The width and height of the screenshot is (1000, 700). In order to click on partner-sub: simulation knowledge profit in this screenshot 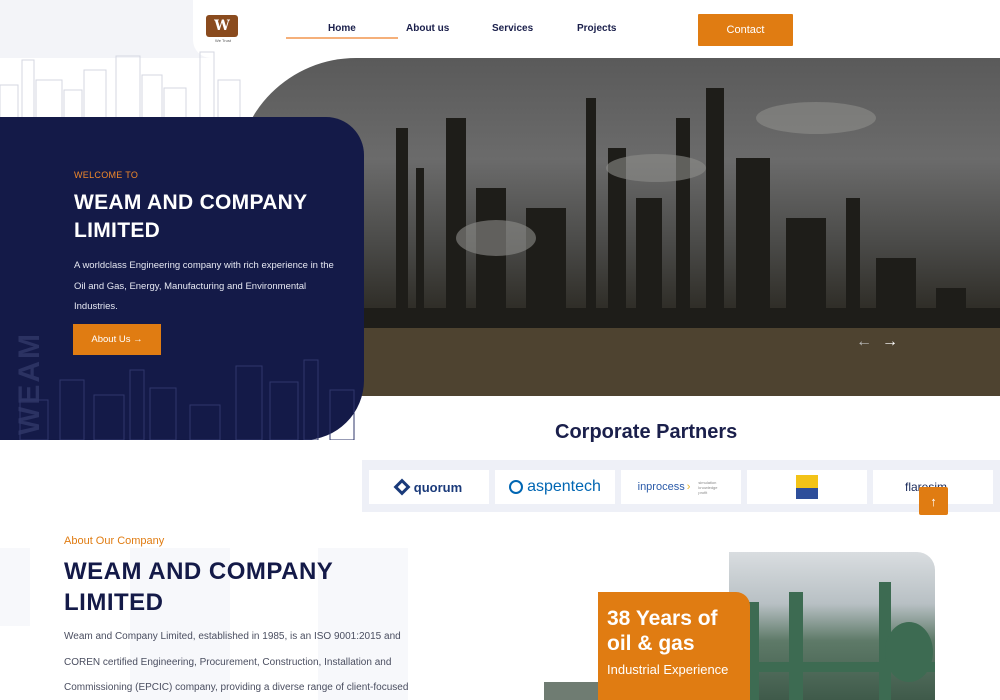, I will do `click(708, 487)`.